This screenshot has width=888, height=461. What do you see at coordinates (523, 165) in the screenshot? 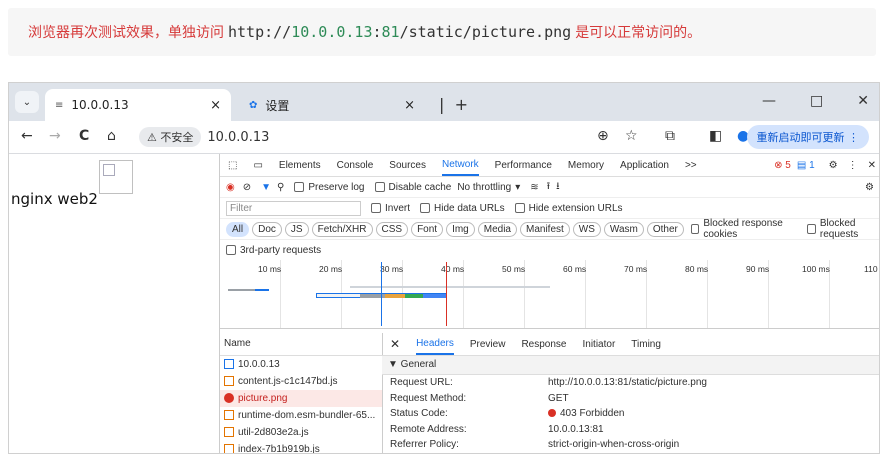
I see `tab-performance: Performance` at bounding box center [523, 165].